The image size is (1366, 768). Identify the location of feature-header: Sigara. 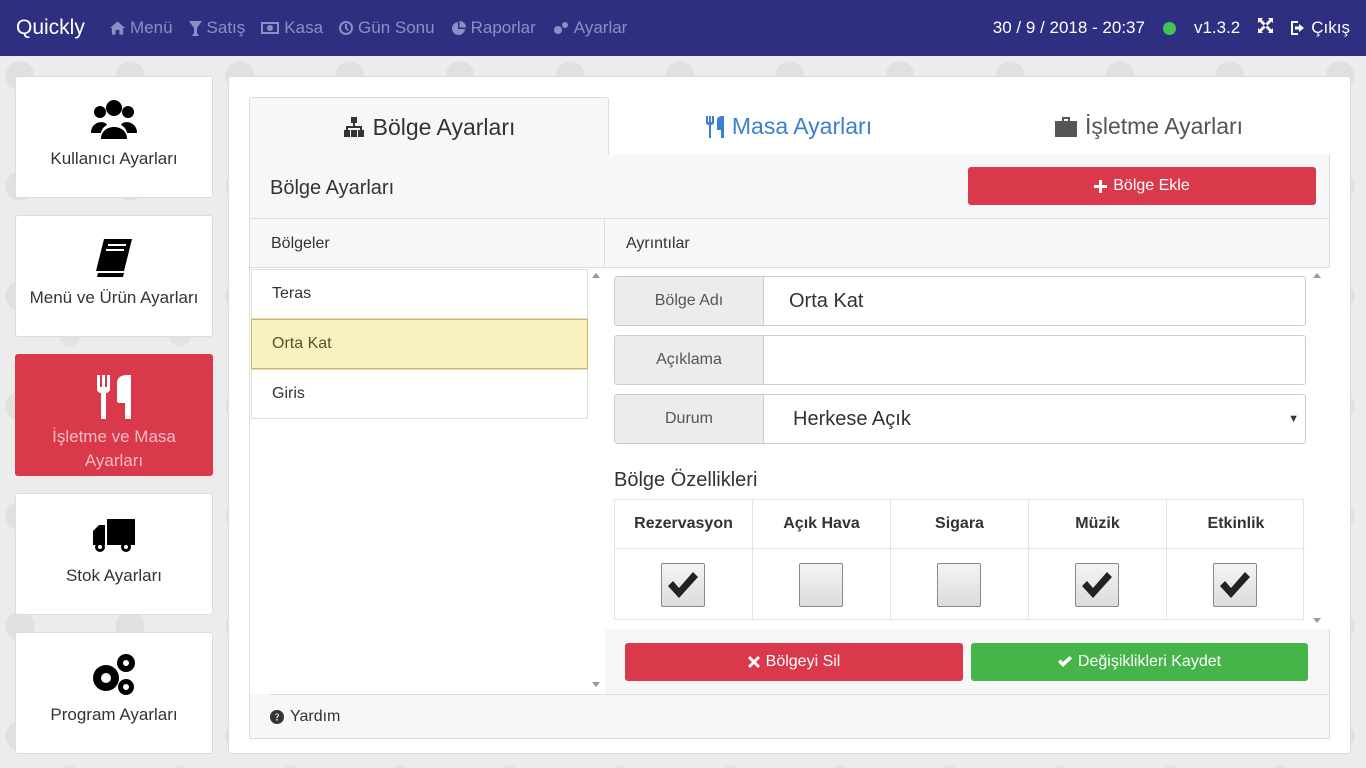
(959, 524).